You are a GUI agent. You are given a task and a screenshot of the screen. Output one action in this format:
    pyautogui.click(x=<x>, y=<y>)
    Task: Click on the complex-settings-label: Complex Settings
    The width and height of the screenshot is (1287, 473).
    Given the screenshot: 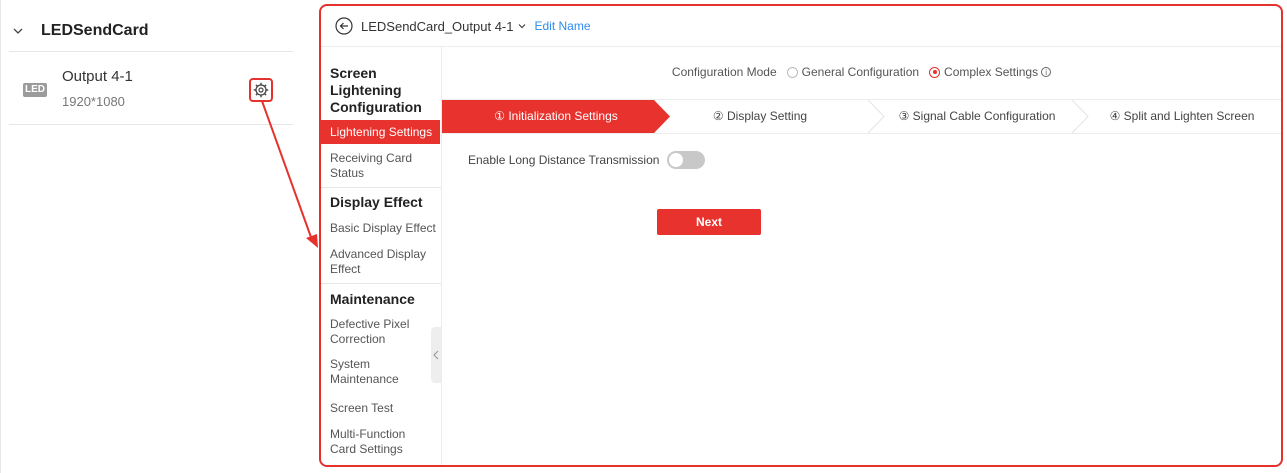 What is the action you would take?
    pyautogui.click(x=991, y=72)
    